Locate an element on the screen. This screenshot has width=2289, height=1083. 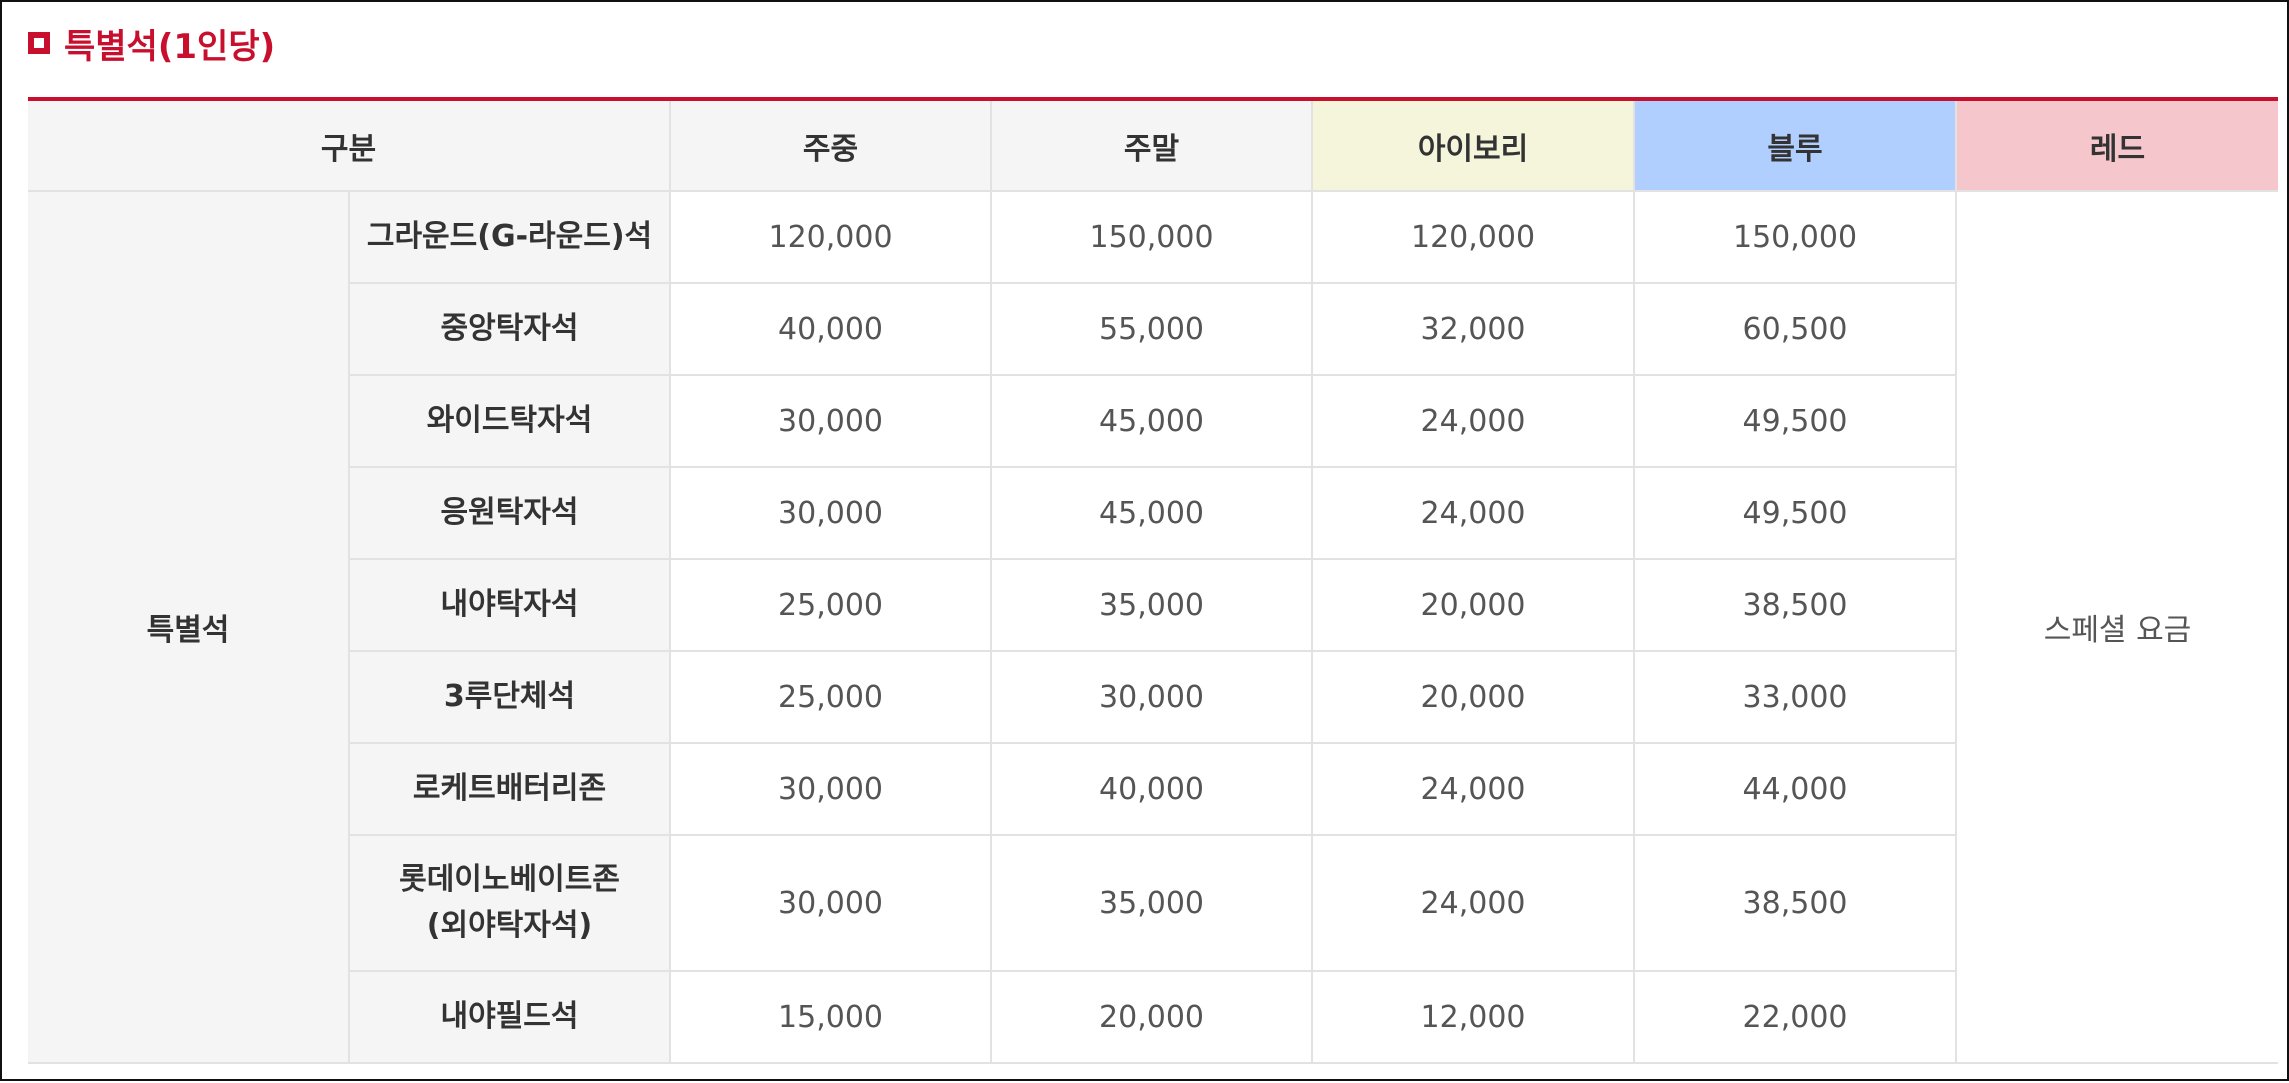
seat-name: 내야필드석 is located at coordinates (510, 1017).